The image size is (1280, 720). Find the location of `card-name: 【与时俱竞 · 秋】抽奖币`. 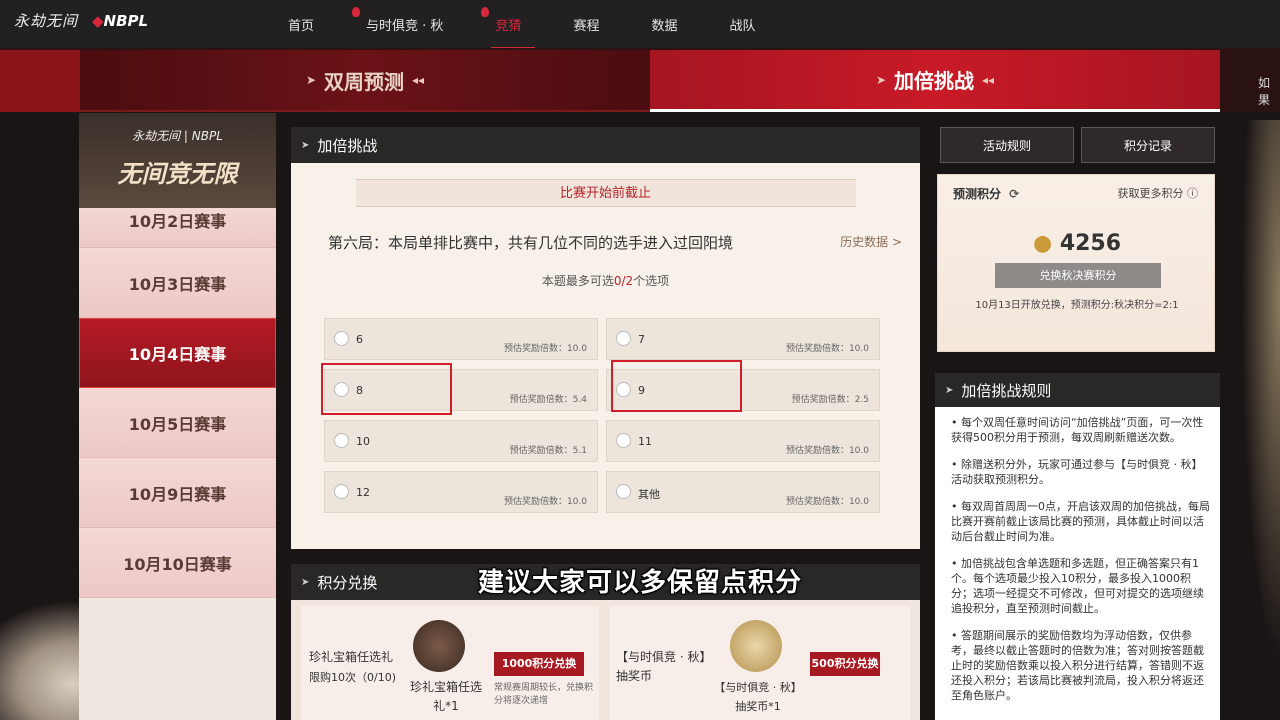

card-name: 【与时俱竞 · 秋】抽奖币 is located at coordinates (664, 666).